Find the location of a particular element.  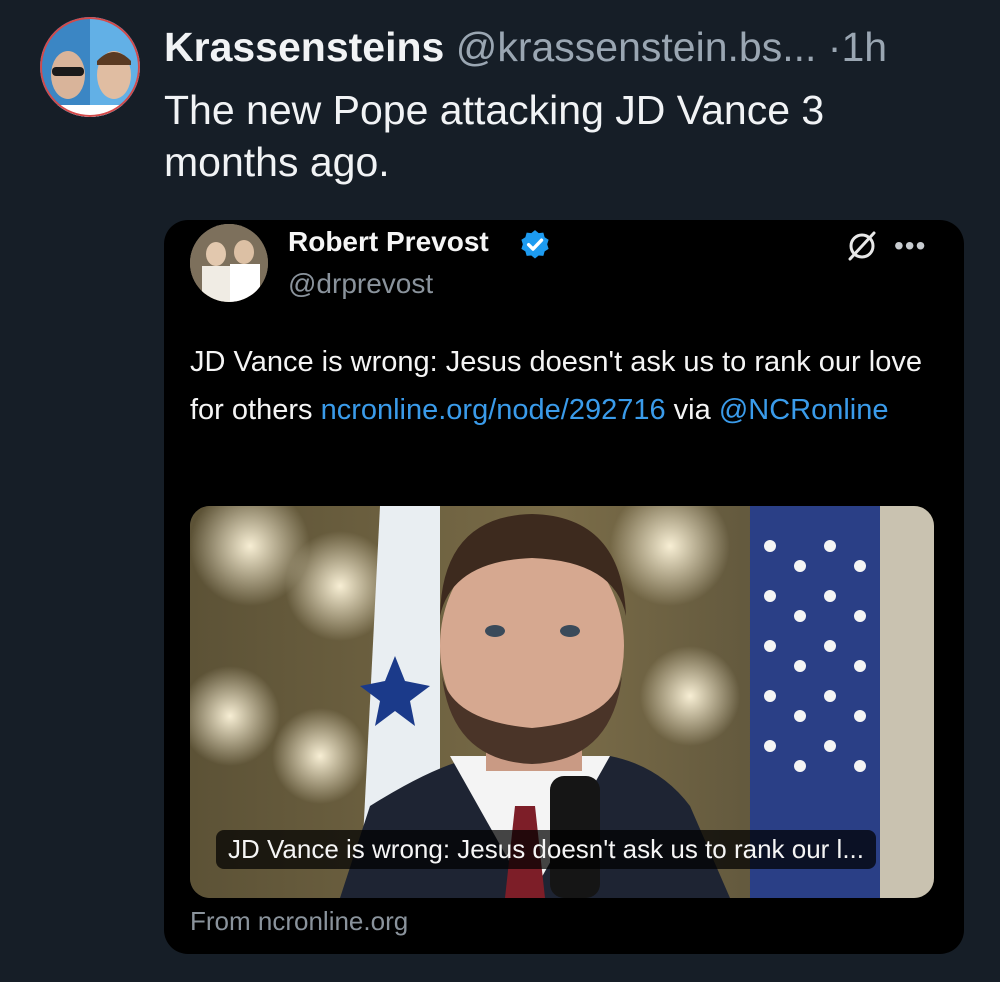

embedded-author-avatar is located at coordinates (229, 263).